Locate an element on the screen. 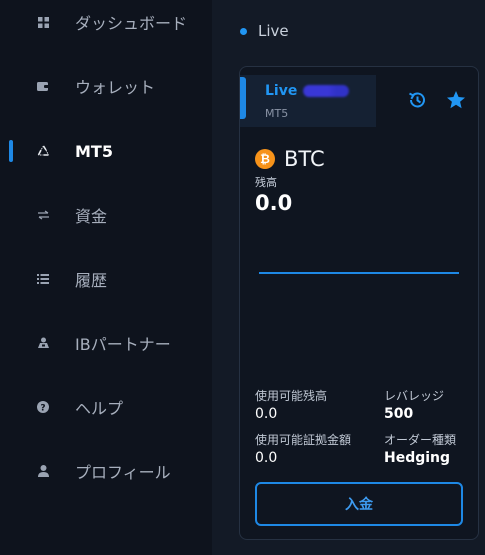  account-accent-bar is located at coordinates (243, 98).